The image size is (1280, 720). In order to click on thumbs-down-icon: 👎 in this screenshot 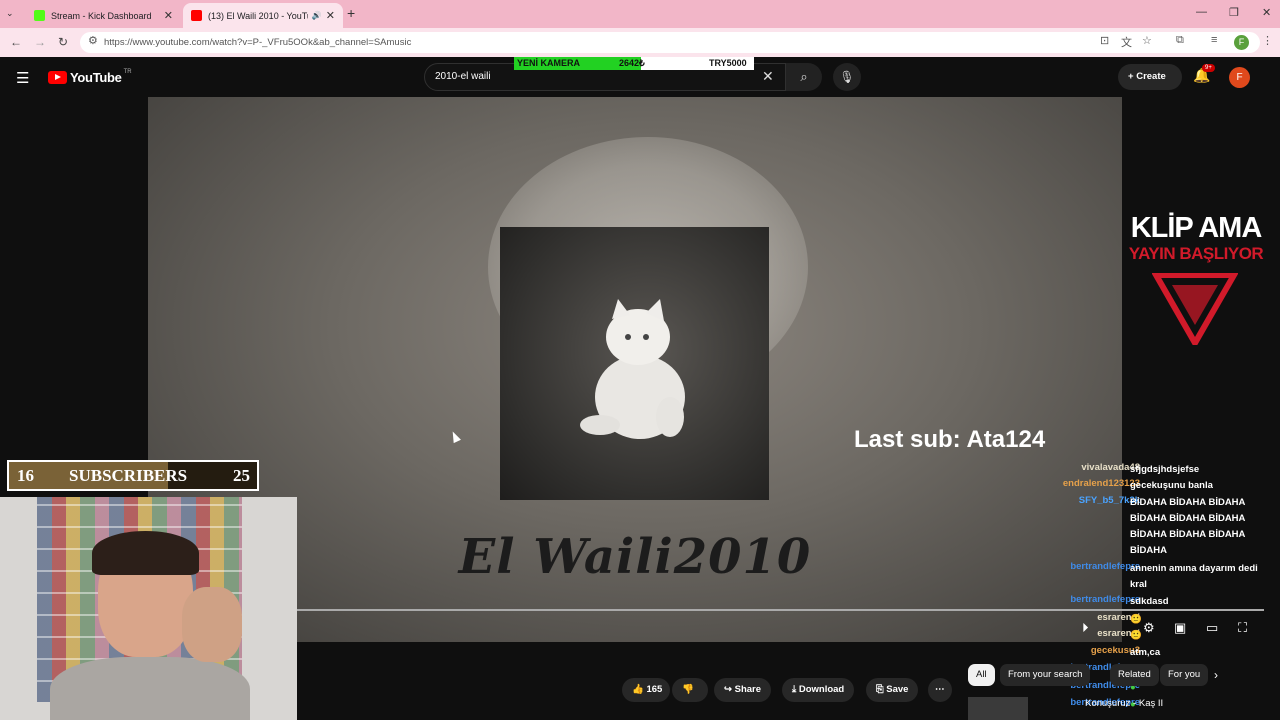, I will do `click(688, 689)`.